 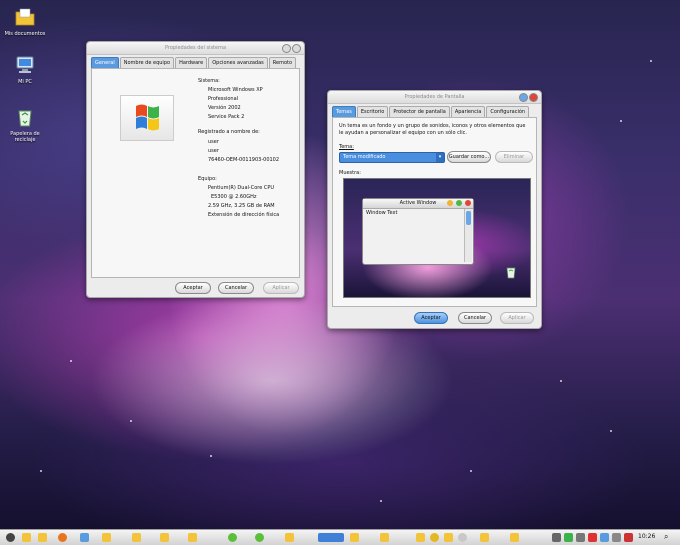 I want to click on tab-opciones-avanzadas: Opciones avanzadas, so click(x=238, y=62).